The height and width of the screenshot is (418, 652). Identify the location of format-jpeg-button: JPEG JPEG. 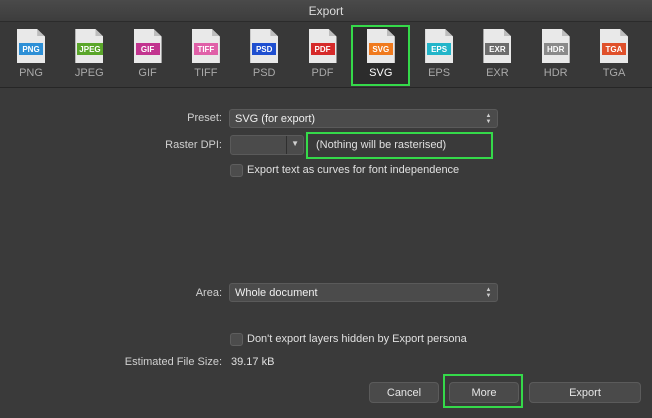
(89, 56).